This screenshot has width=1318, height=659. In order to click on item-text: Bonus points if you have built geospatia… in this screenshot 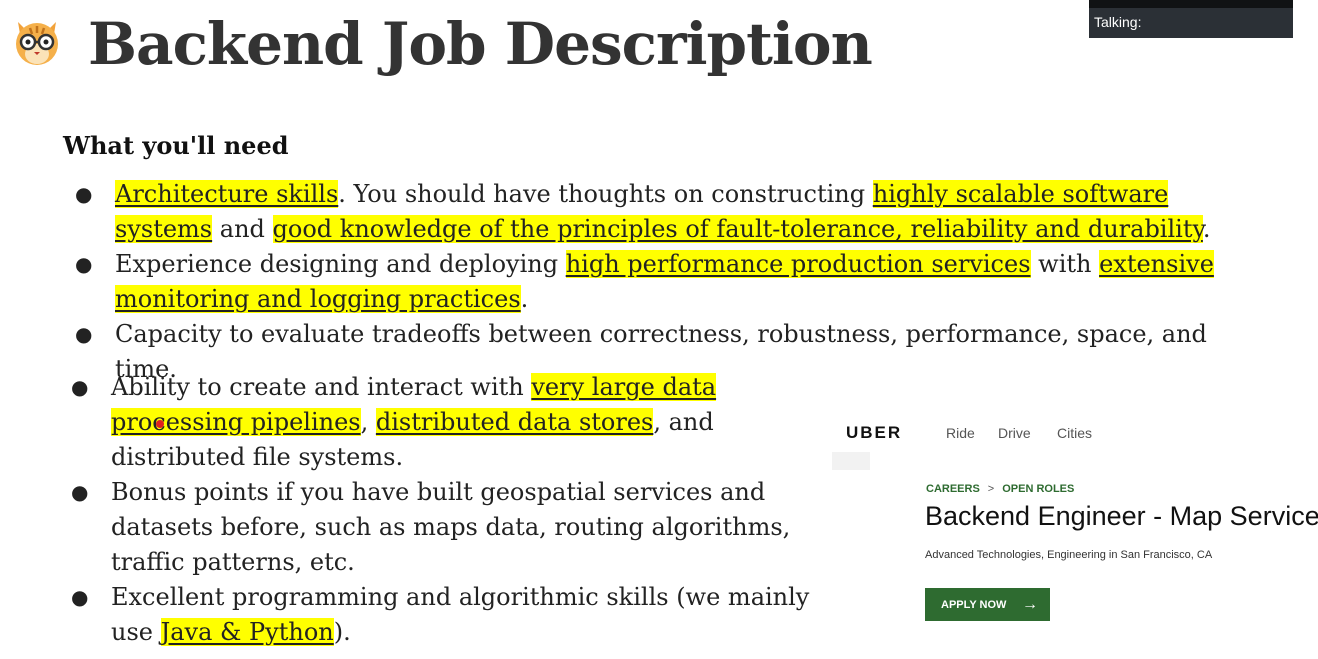, I will do `click(451, 527)`.